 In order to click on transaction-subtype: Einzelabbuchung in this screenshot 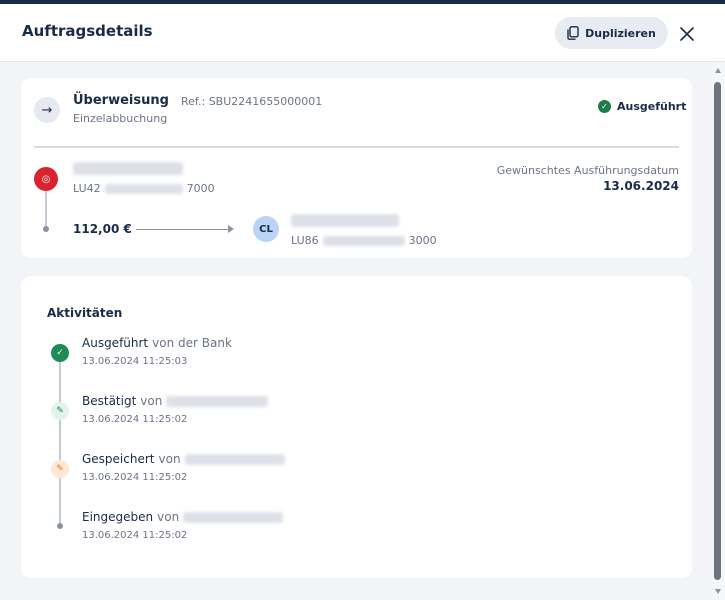, I will do `click(120, 118)`.